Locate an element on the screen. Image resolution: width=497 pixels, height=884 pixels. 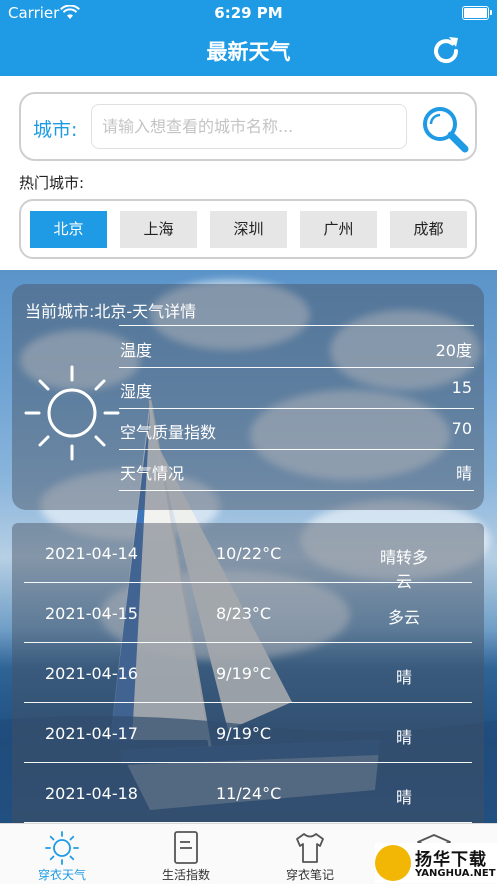
detail-key: 湿度 is located at coordinates (136, 391).